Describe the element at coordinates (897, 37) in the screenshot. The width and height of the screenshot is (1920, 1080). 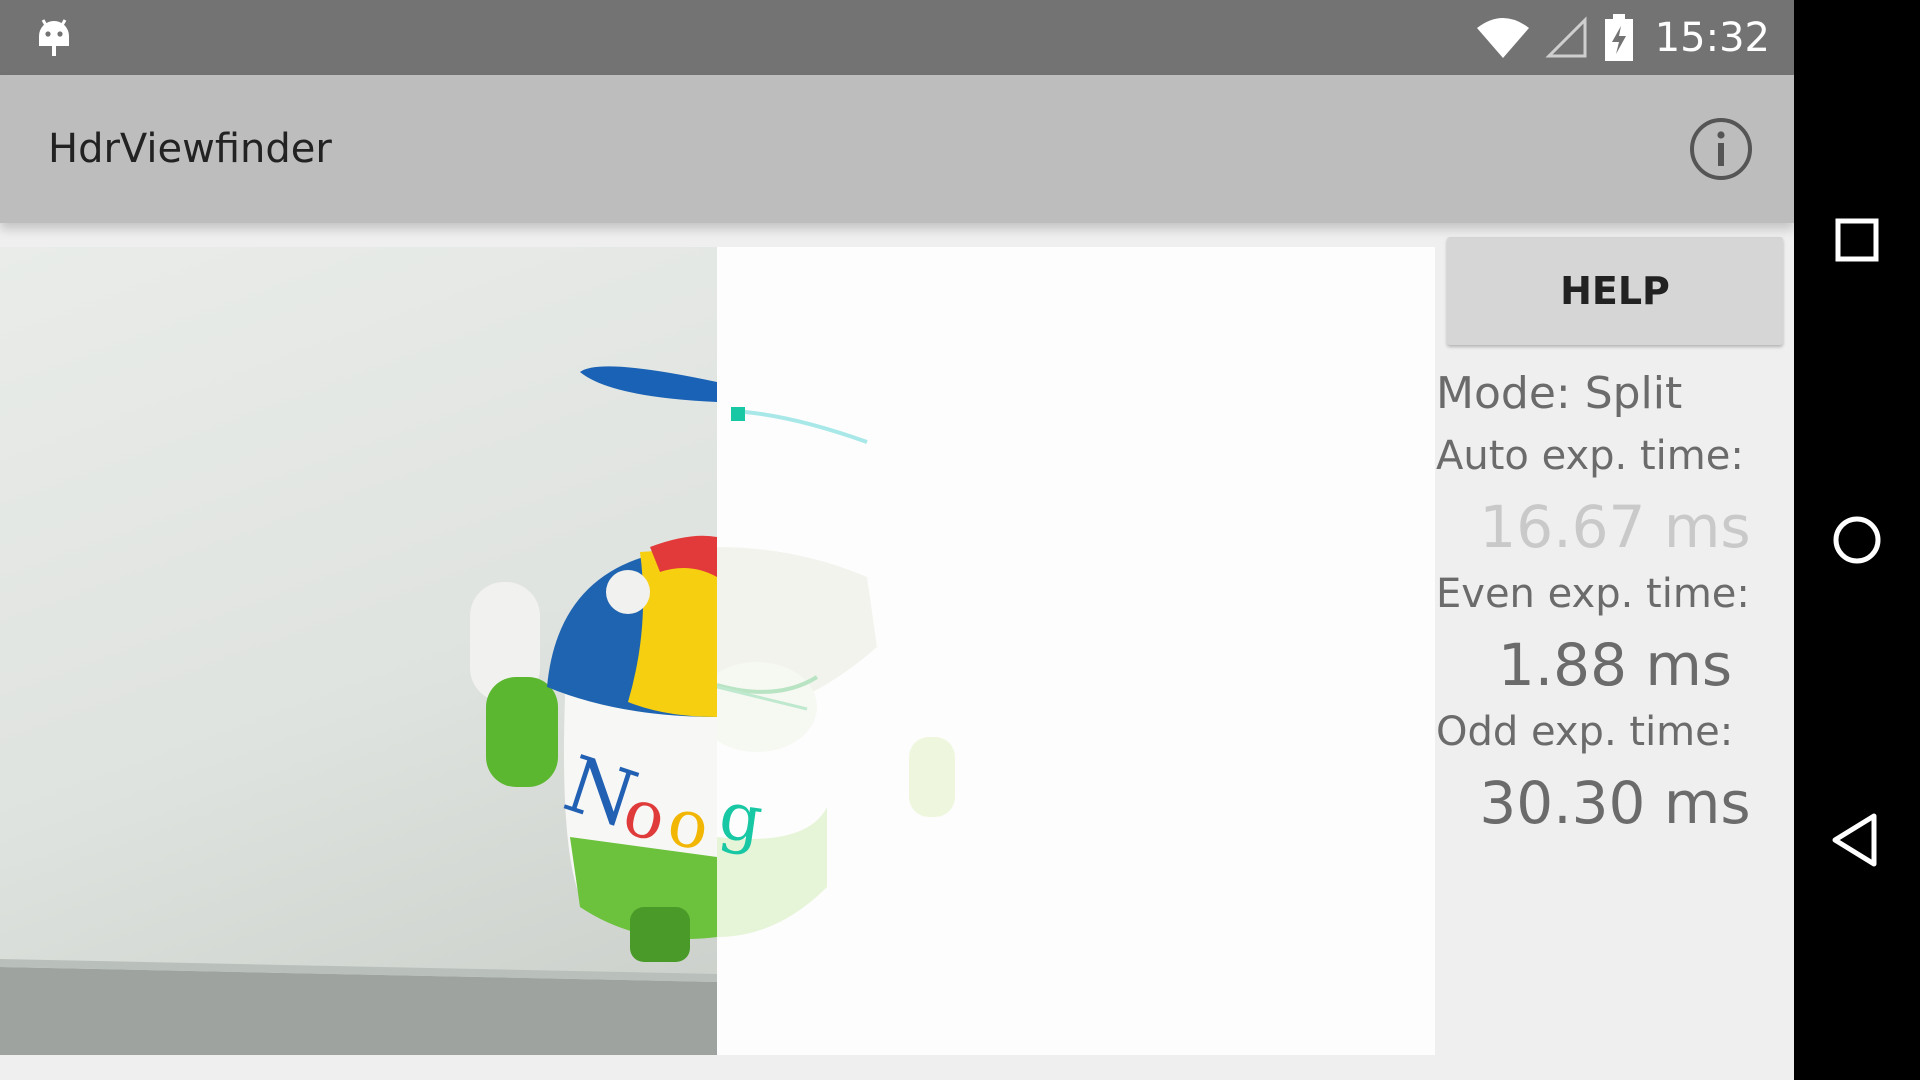
I see `status-bar: 15:32` at that location.